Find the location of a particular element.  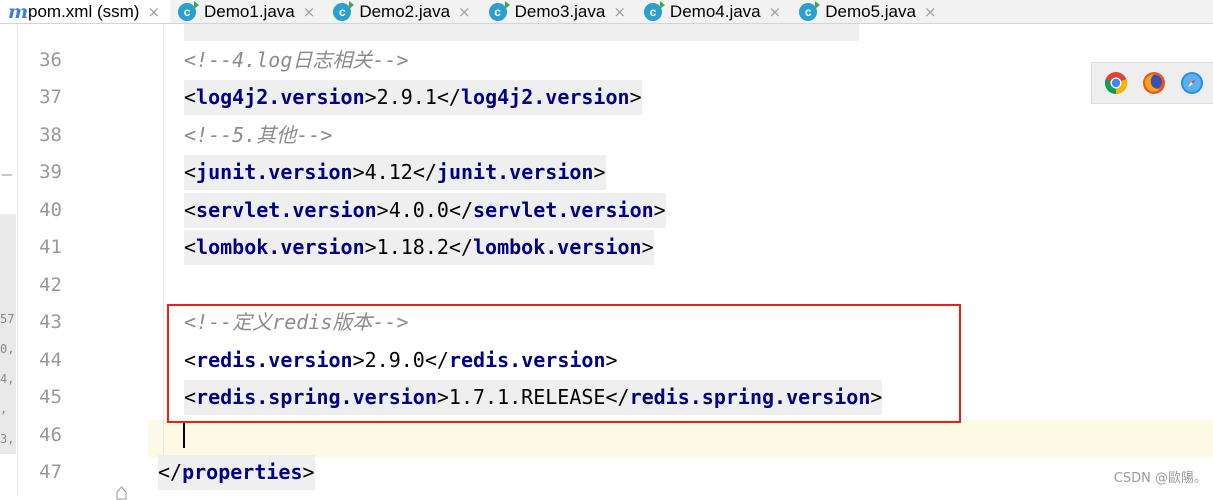

tag-value: 1.18.2 is located at coordinates (412, 247).